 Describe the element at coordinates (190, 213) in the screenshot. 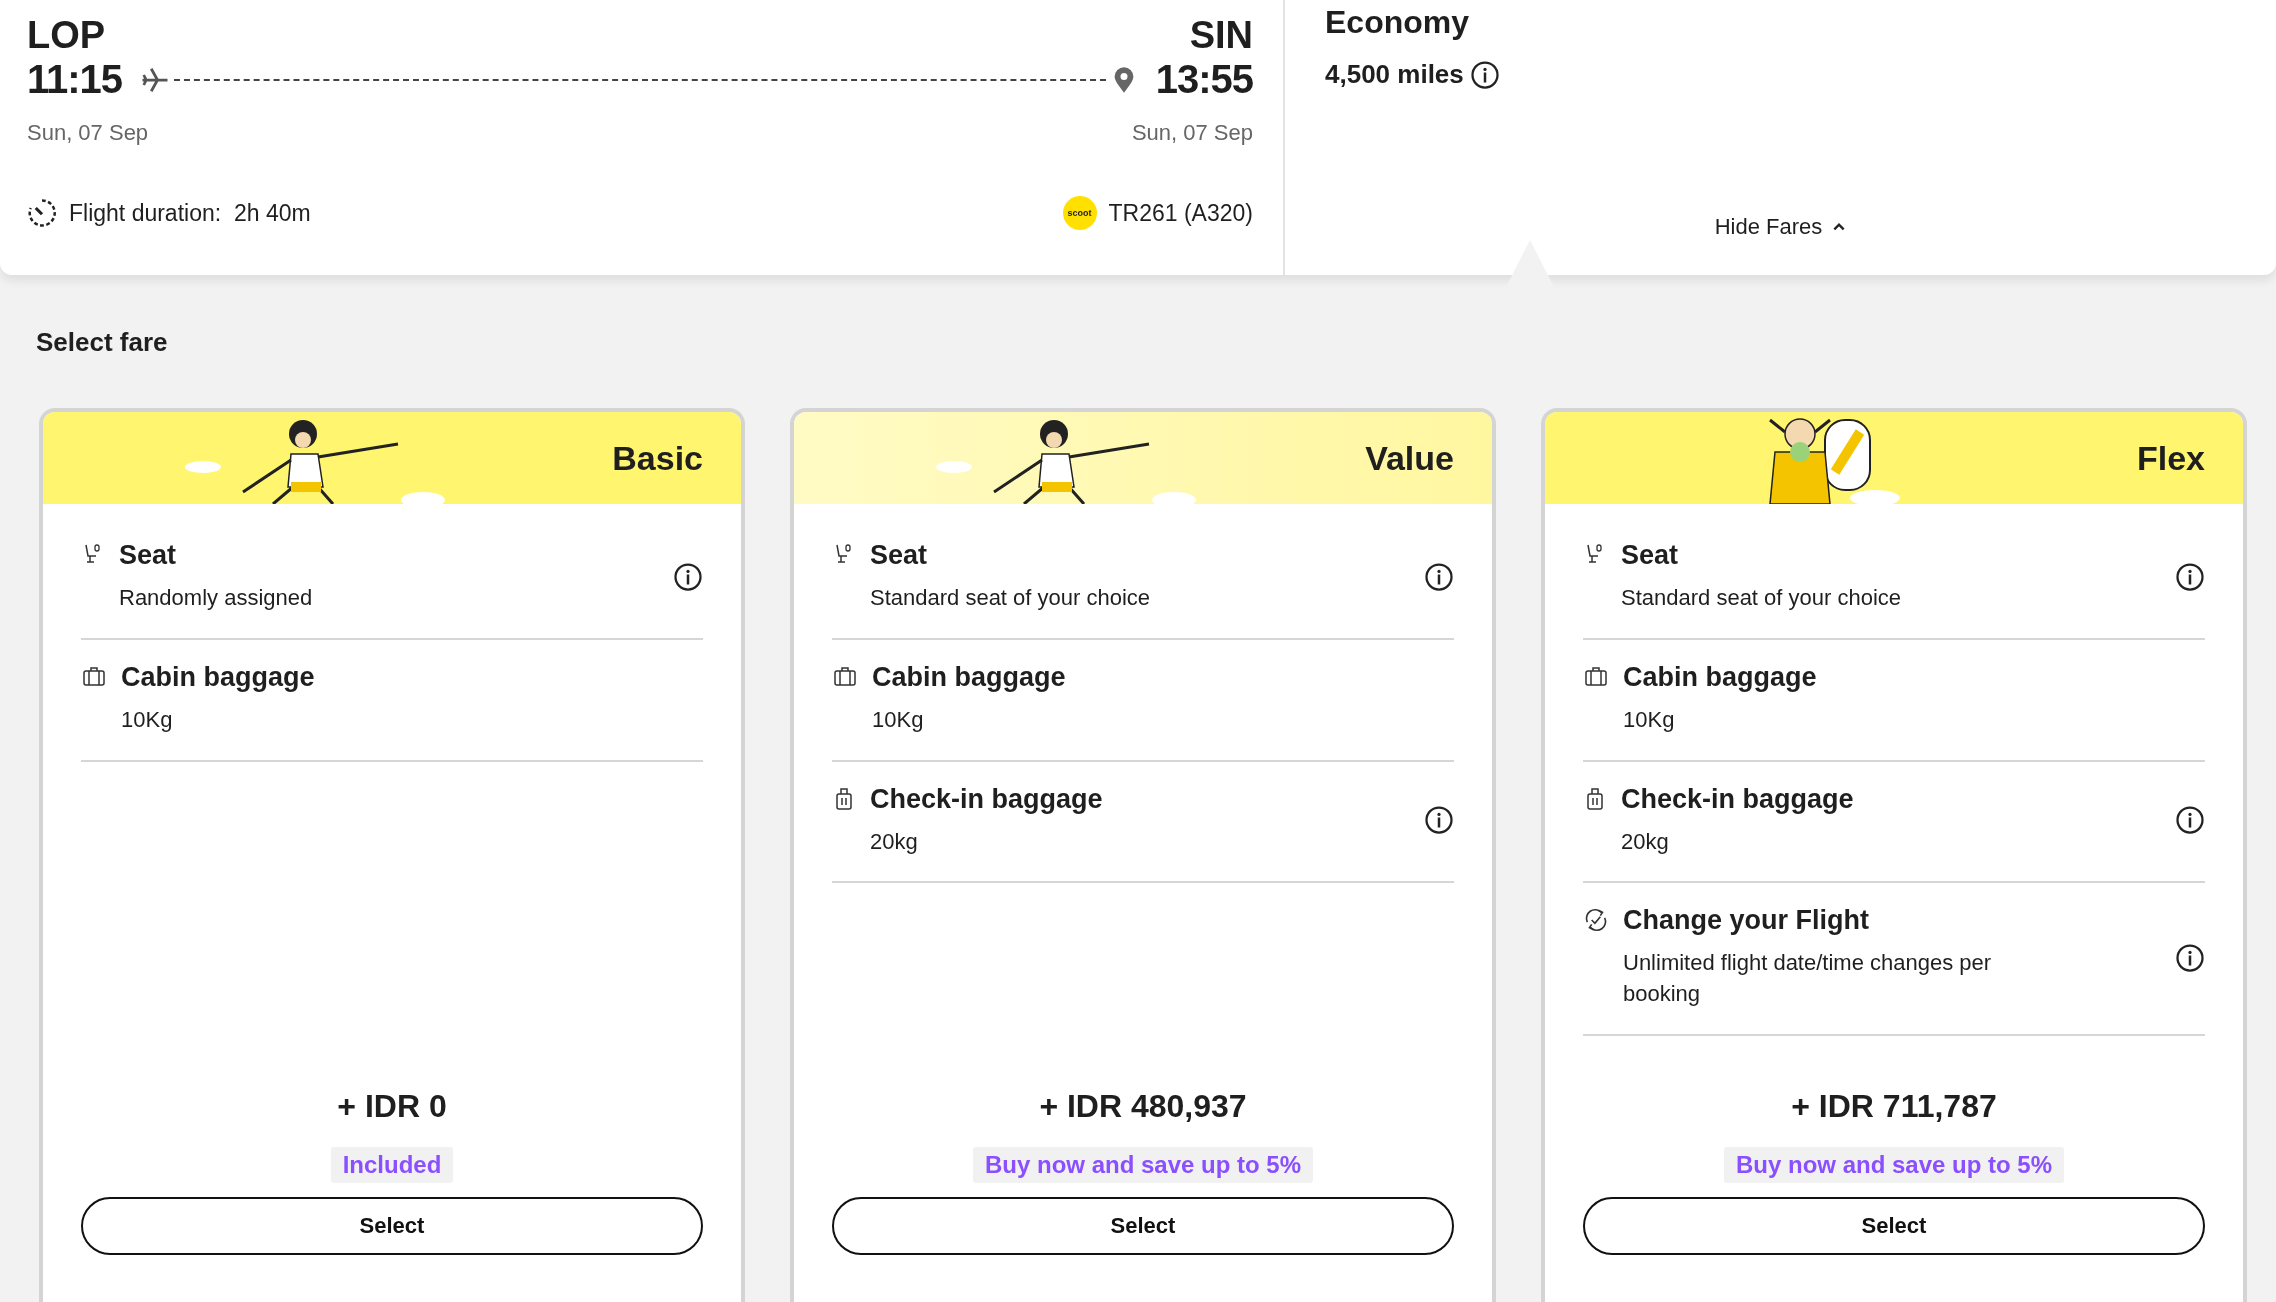

I see `flight-duration: Flight duration: 2h 40m` at that location.